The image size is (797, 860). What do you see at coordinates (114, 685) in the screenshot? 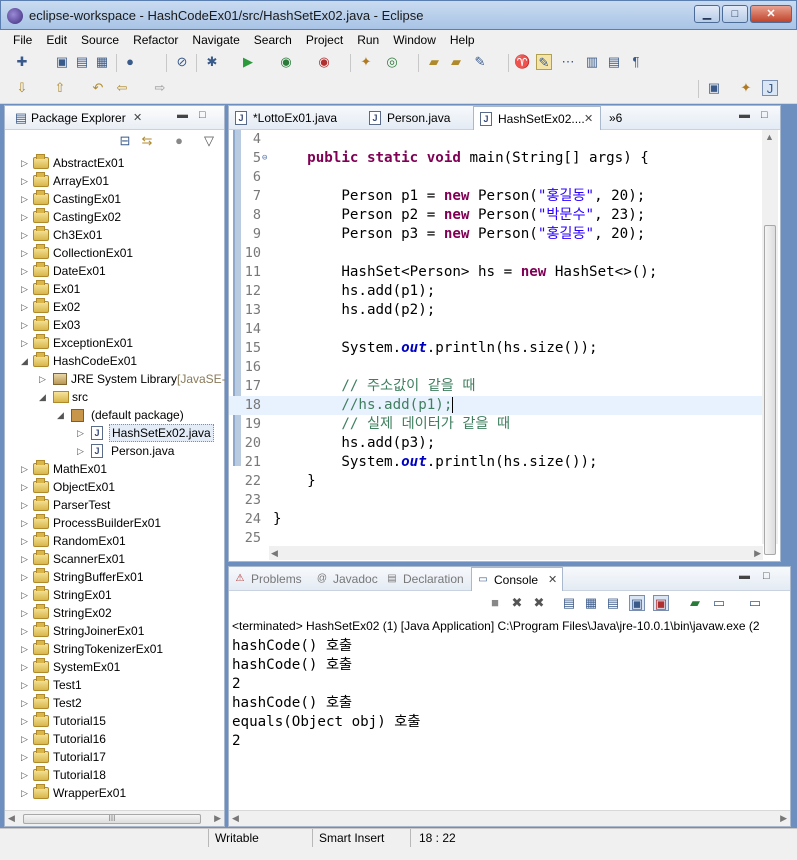
I see `project-item: ▷ Test1` at bounding box center [114, 685].